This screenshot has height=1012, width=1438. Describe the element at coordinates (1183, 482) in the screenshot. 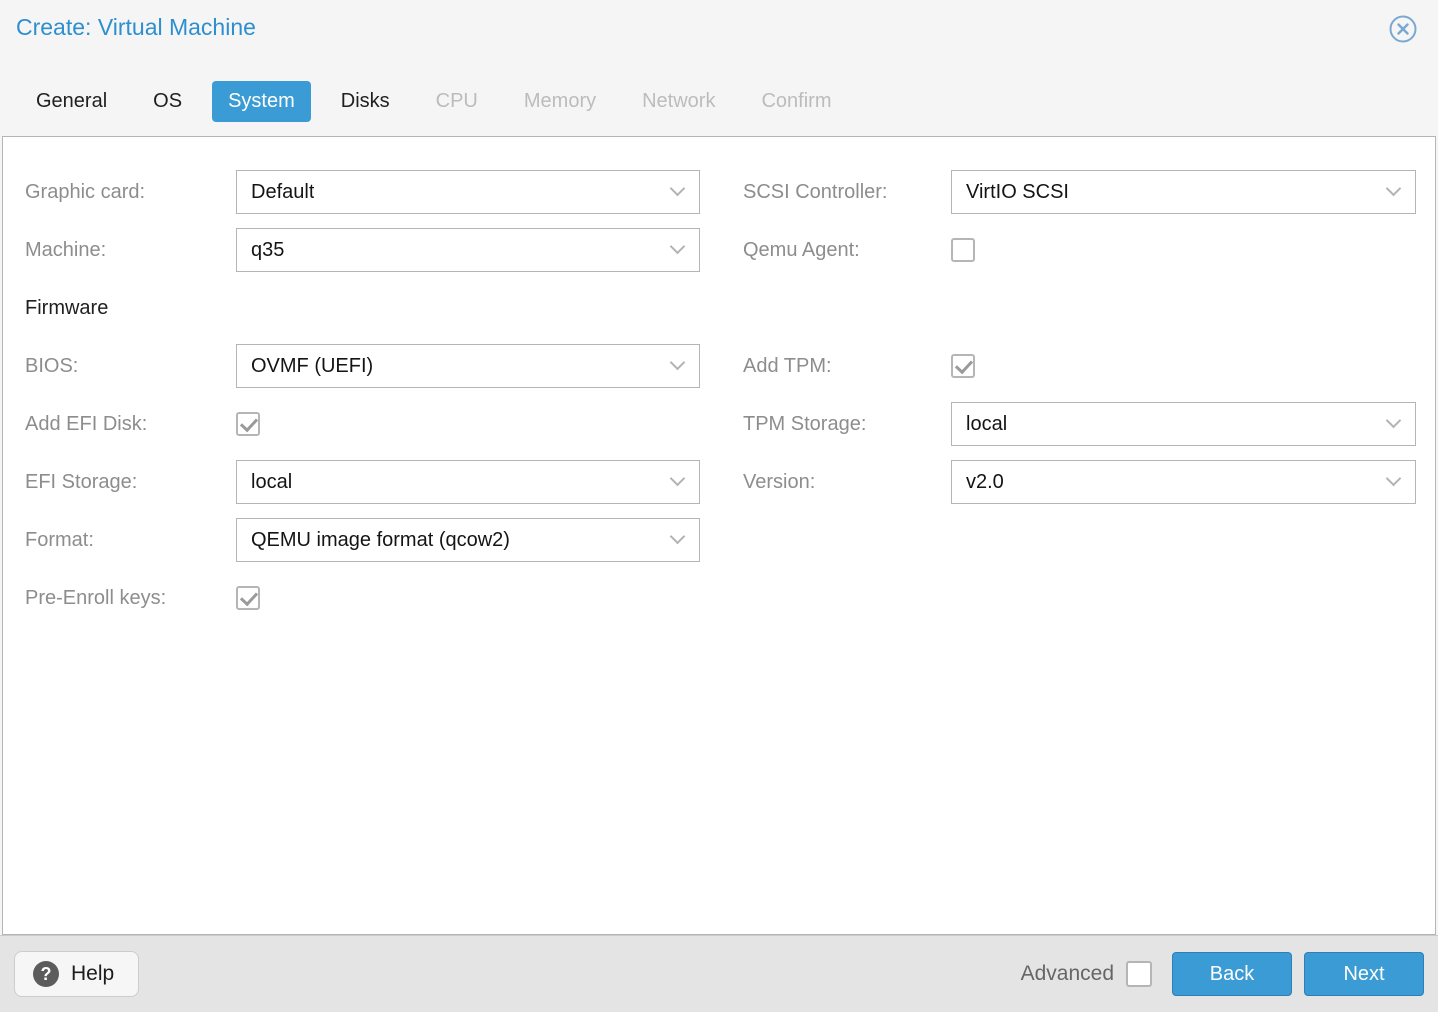

I see `version-select: v2.0` at that location.